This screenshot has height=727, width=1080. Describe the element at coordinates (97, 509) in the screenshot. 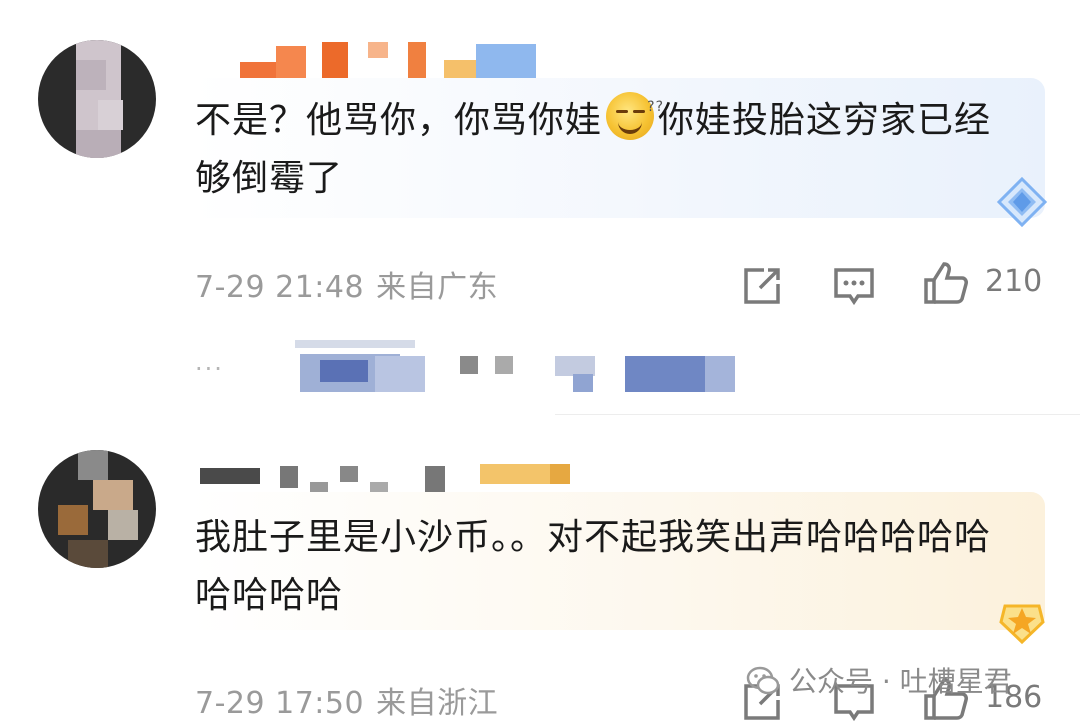

I see `avatar` at that location.